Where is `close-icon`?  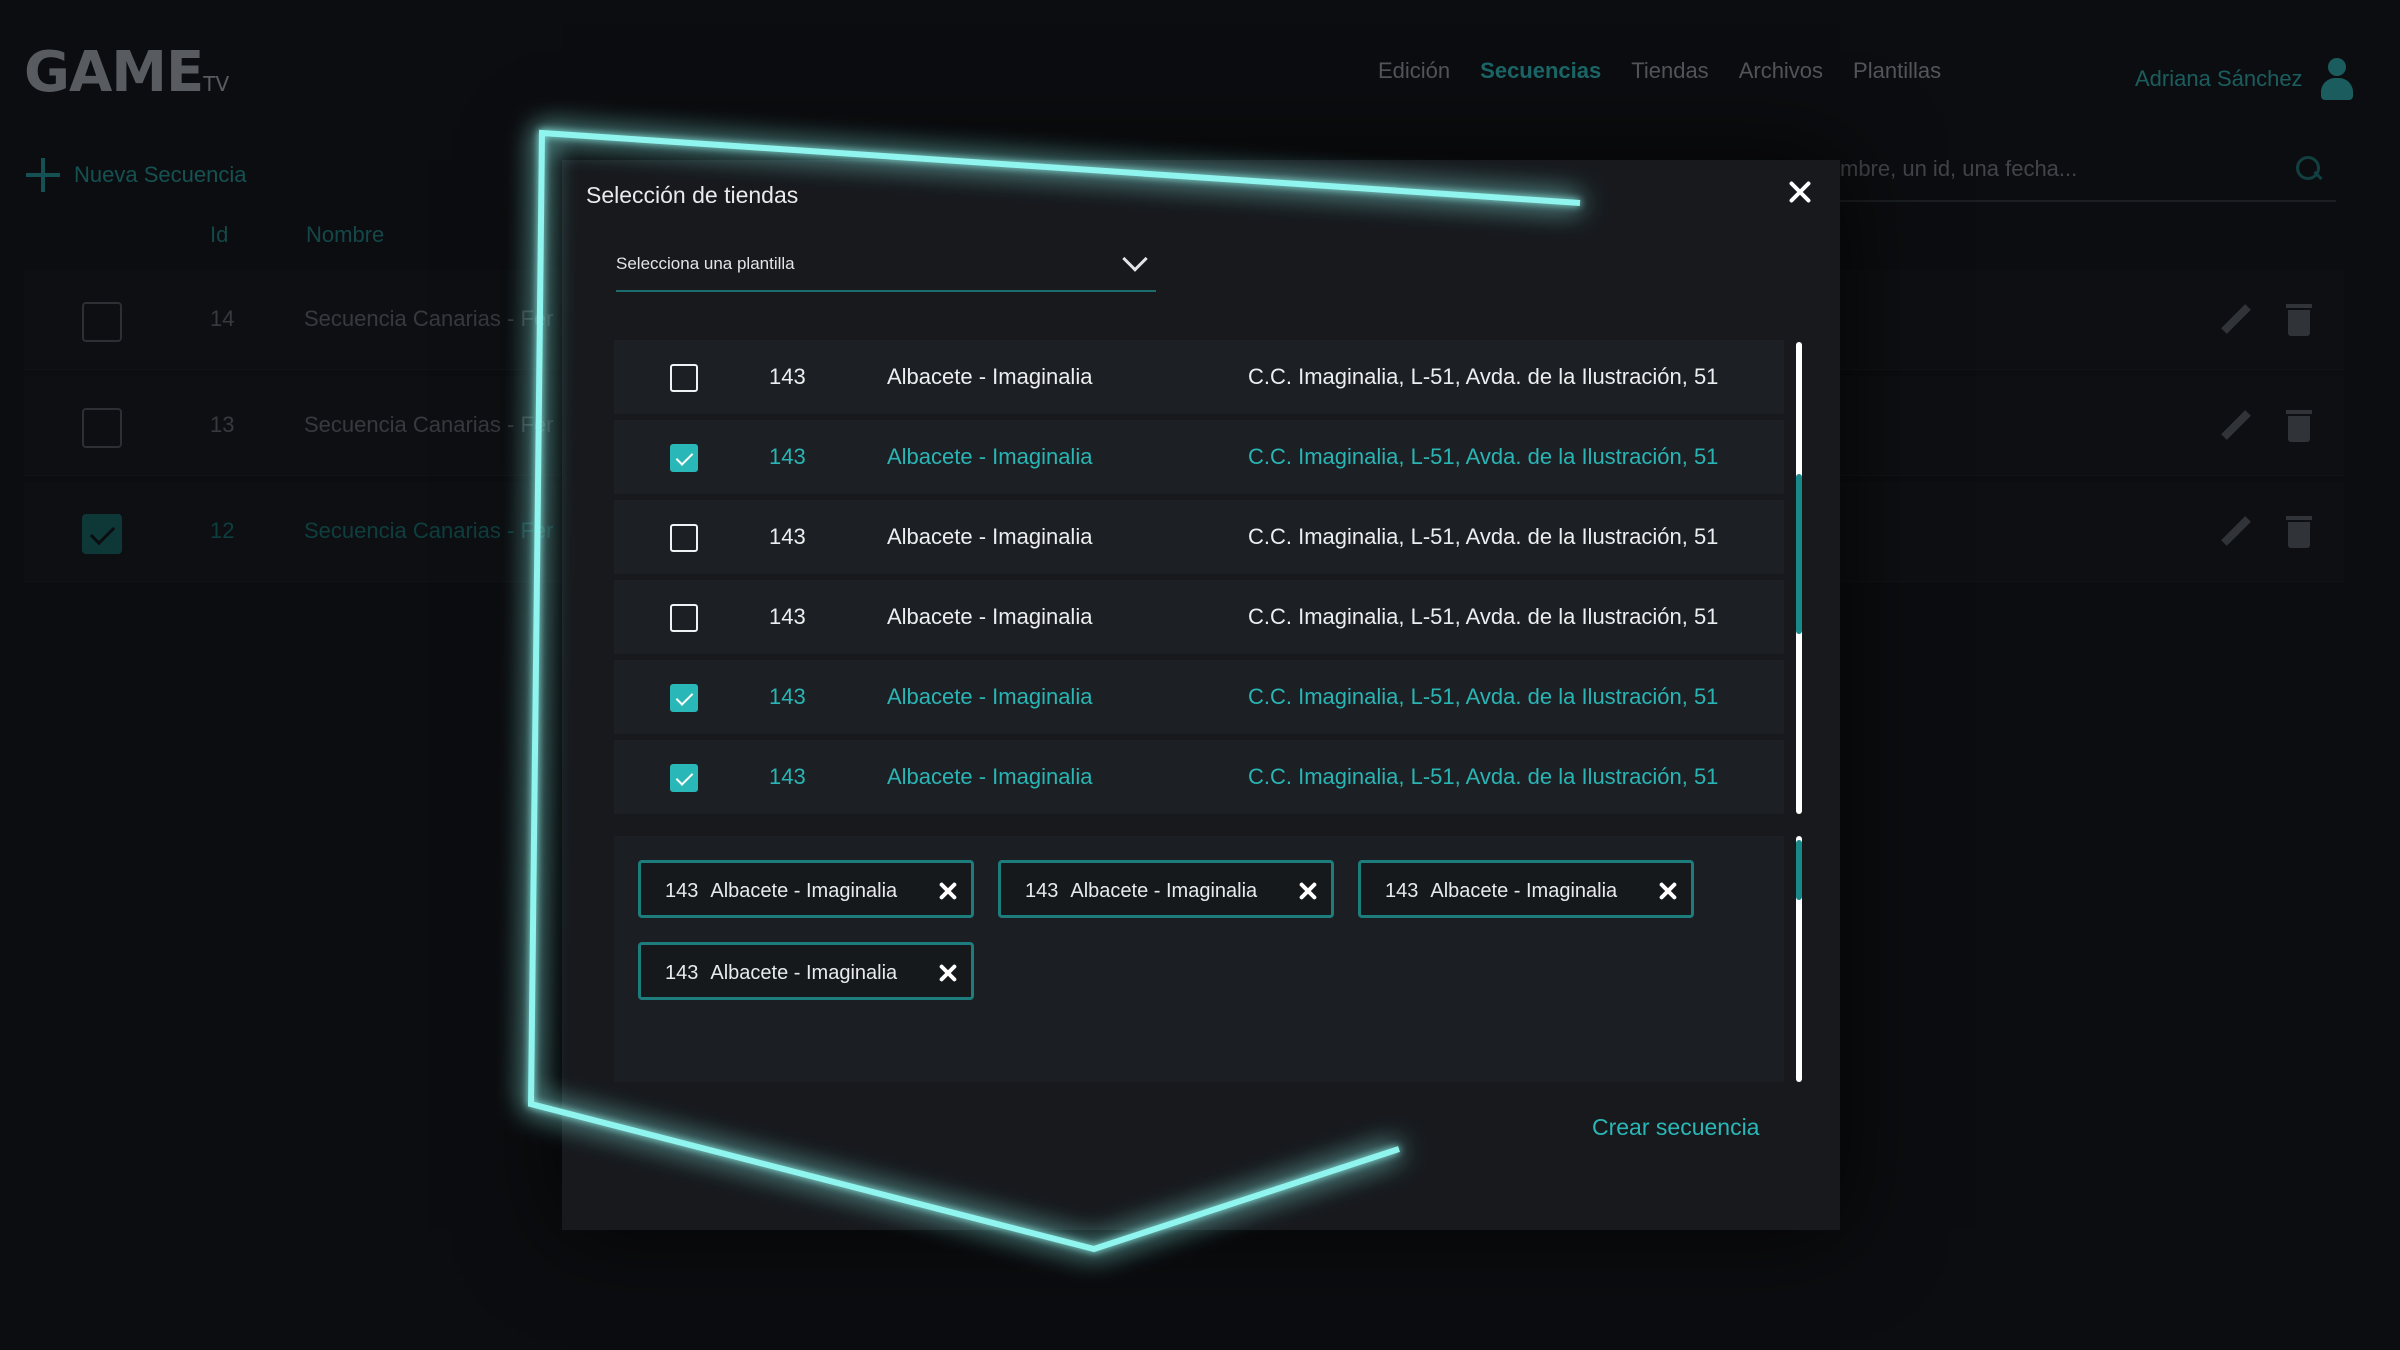 close-icon is located at coordinates (1800, 192).